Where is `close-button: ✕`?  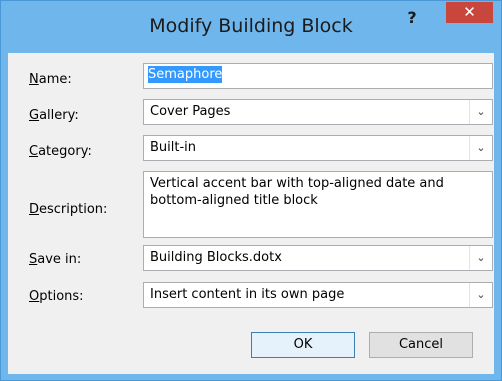 close-button: ✕ is located at coordinates (469, 12).